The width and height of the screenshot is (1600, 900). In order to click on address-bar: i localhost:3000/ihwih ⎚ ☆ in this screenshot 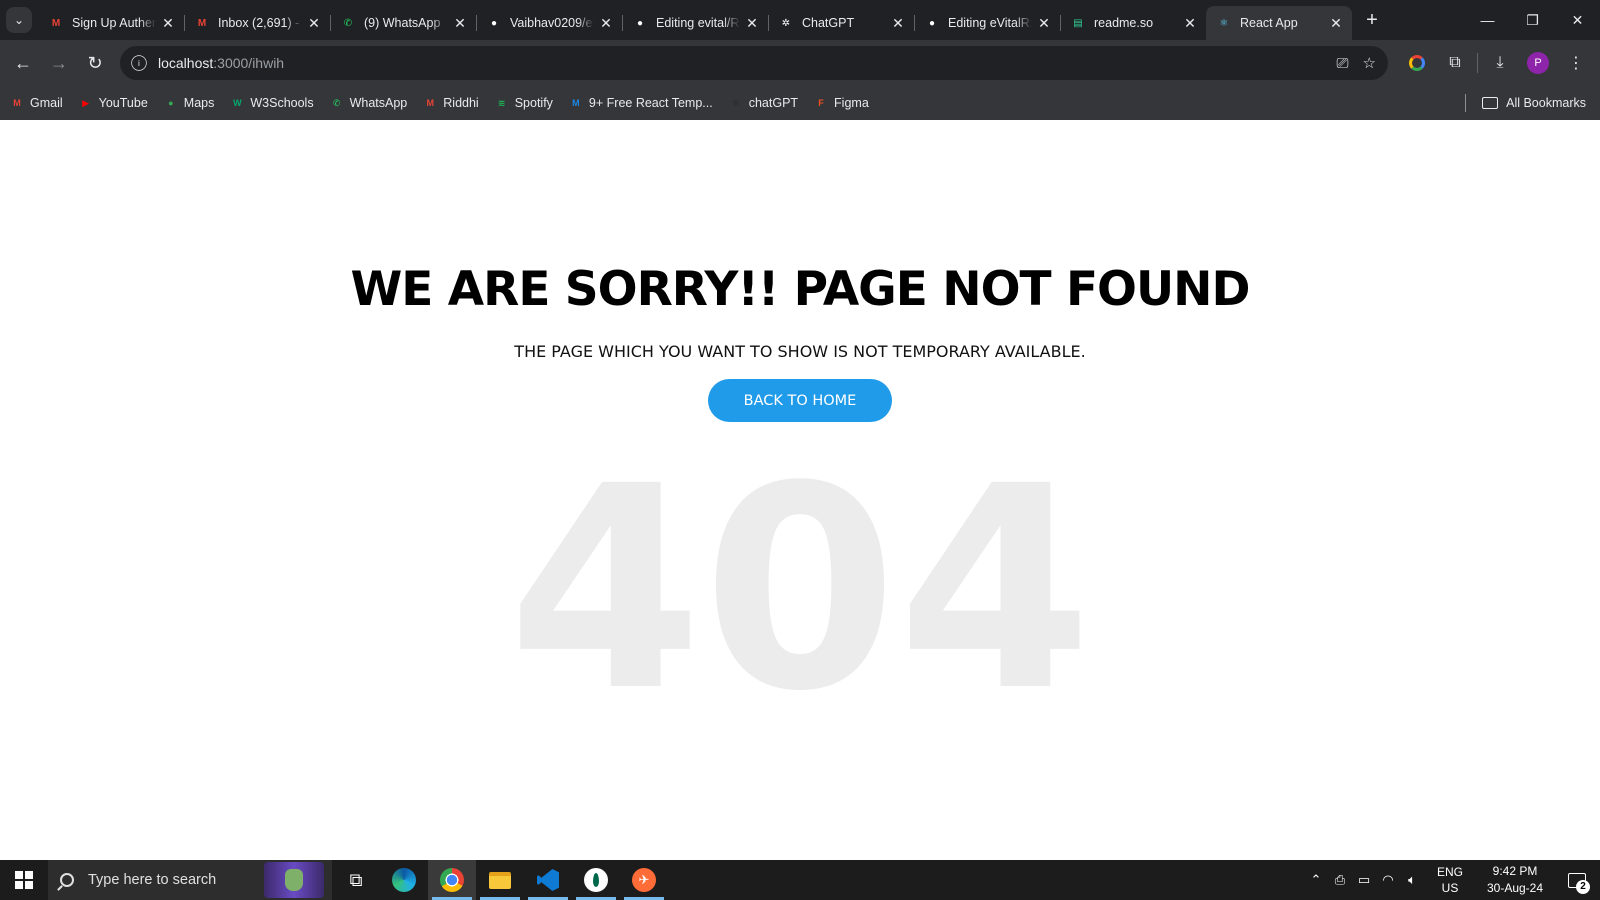, I will do `click(754, 63)`.